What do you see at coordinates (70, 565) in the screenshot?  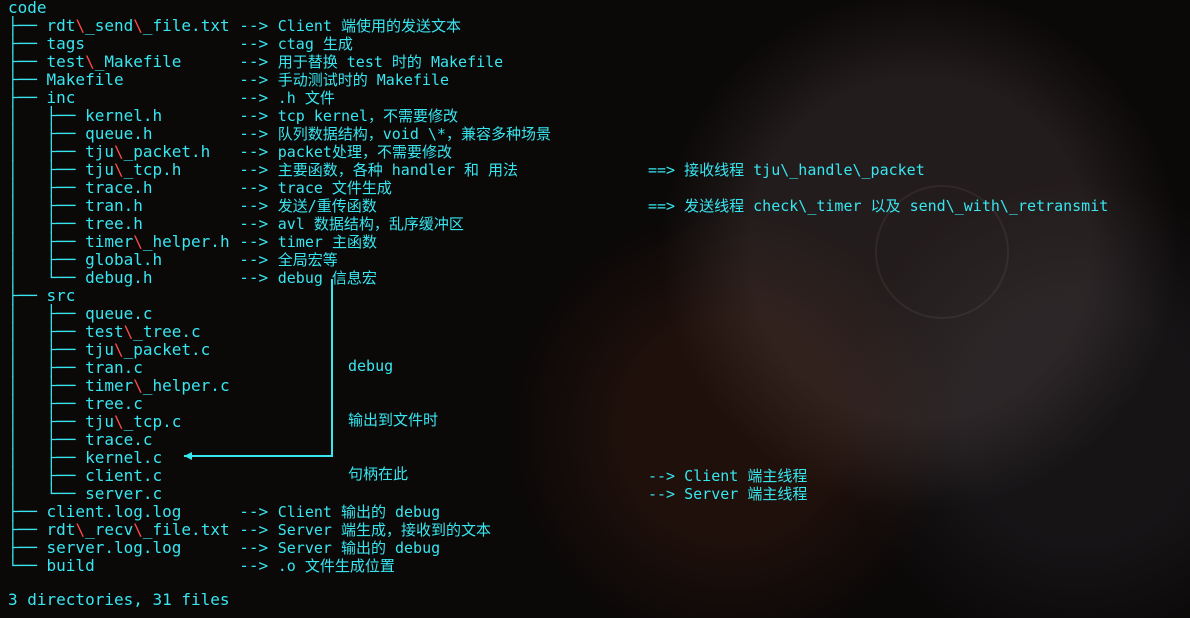 I see `file-name-part: build` at bounding box center [70, 565].